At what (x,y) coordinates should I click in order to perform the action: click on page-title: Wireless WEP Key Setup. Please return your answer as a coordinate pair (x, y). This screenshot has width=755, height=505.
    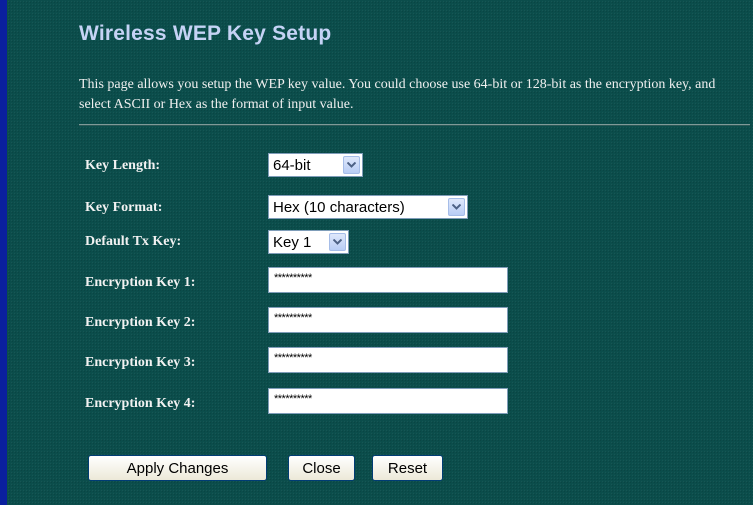
    Looking at the image, I should click on (205, 33).